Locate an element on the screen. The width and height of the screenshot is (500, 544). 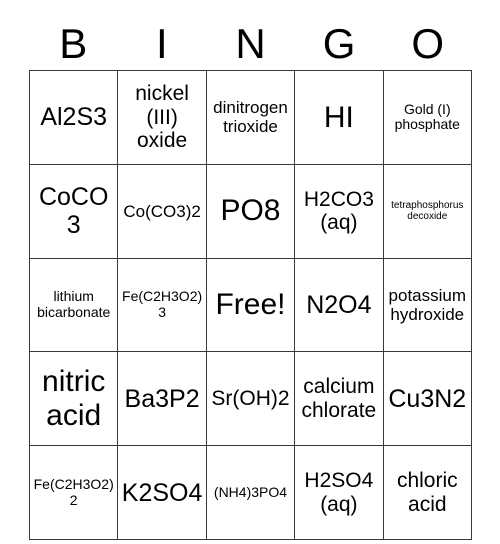
bingo-cell: PO8 is located at coordinates (250, 211).